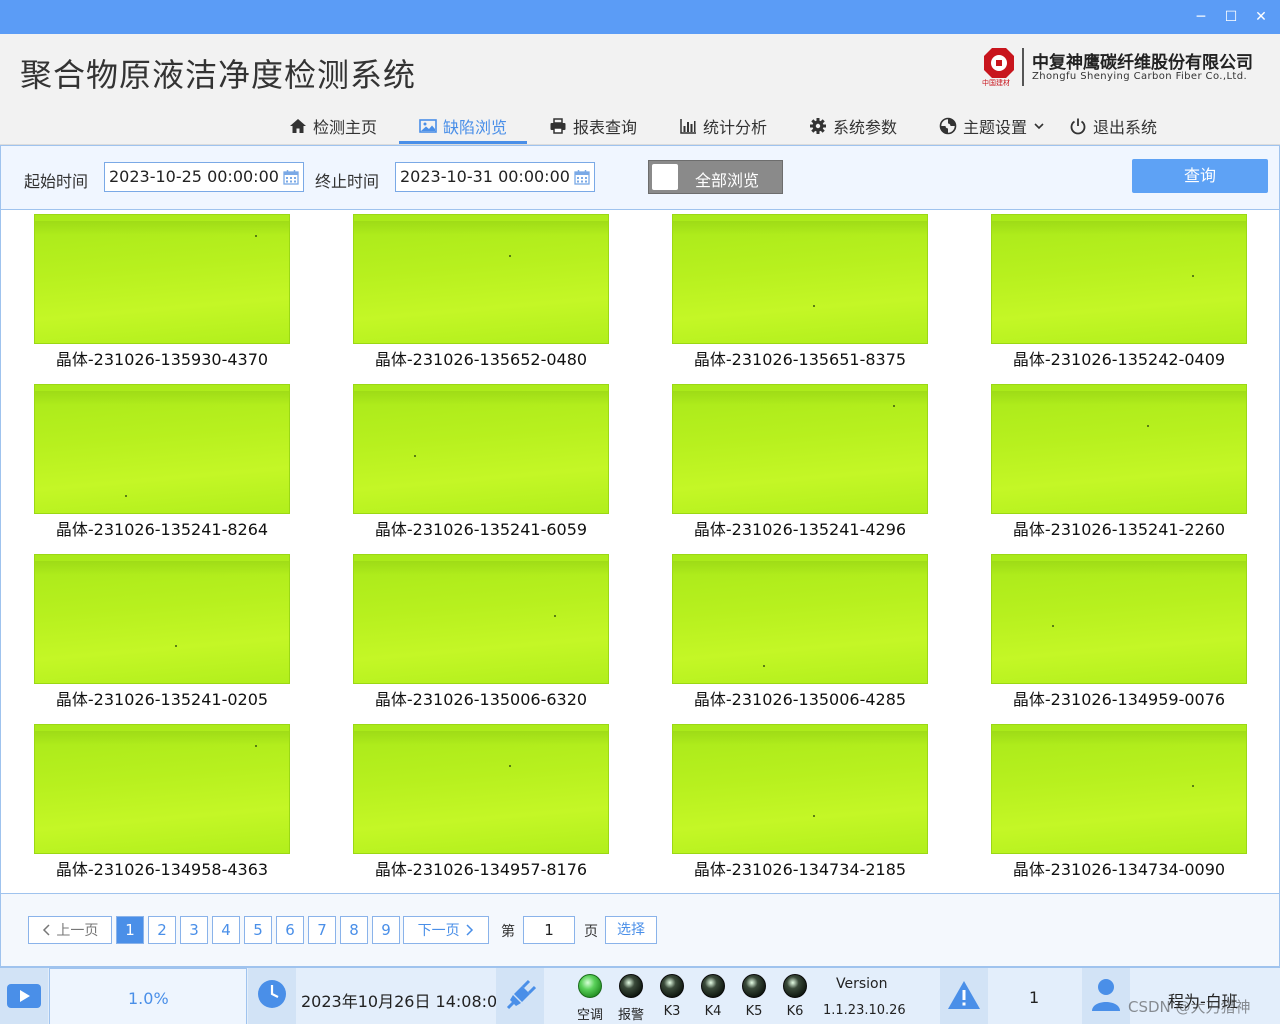  What do you see at coordinates (1023, 67) in the screenshot?
I see `logo-divider` at bounding box center [1023, 67].